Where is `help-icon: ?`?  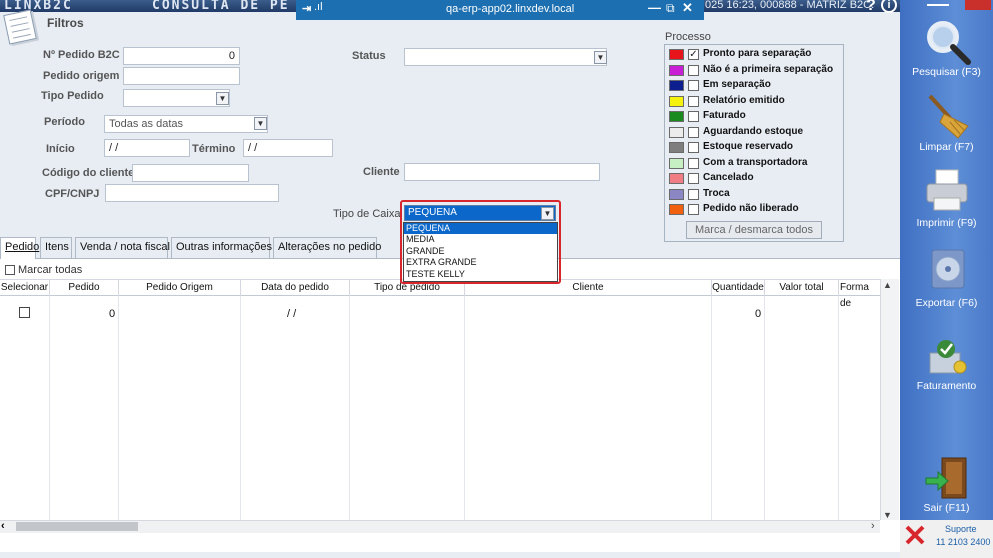
help-icon: ? is located at coordinates (871, 7).